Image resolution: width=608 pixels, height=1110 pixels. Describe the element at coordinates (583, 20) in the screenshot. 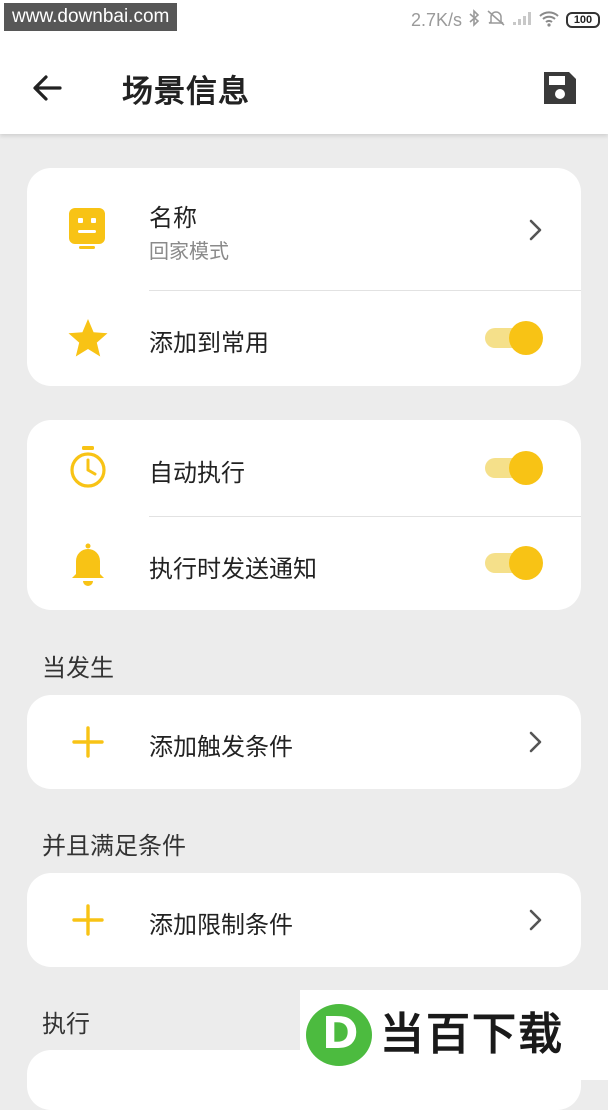

I see `battery-icon: 100` at that location.